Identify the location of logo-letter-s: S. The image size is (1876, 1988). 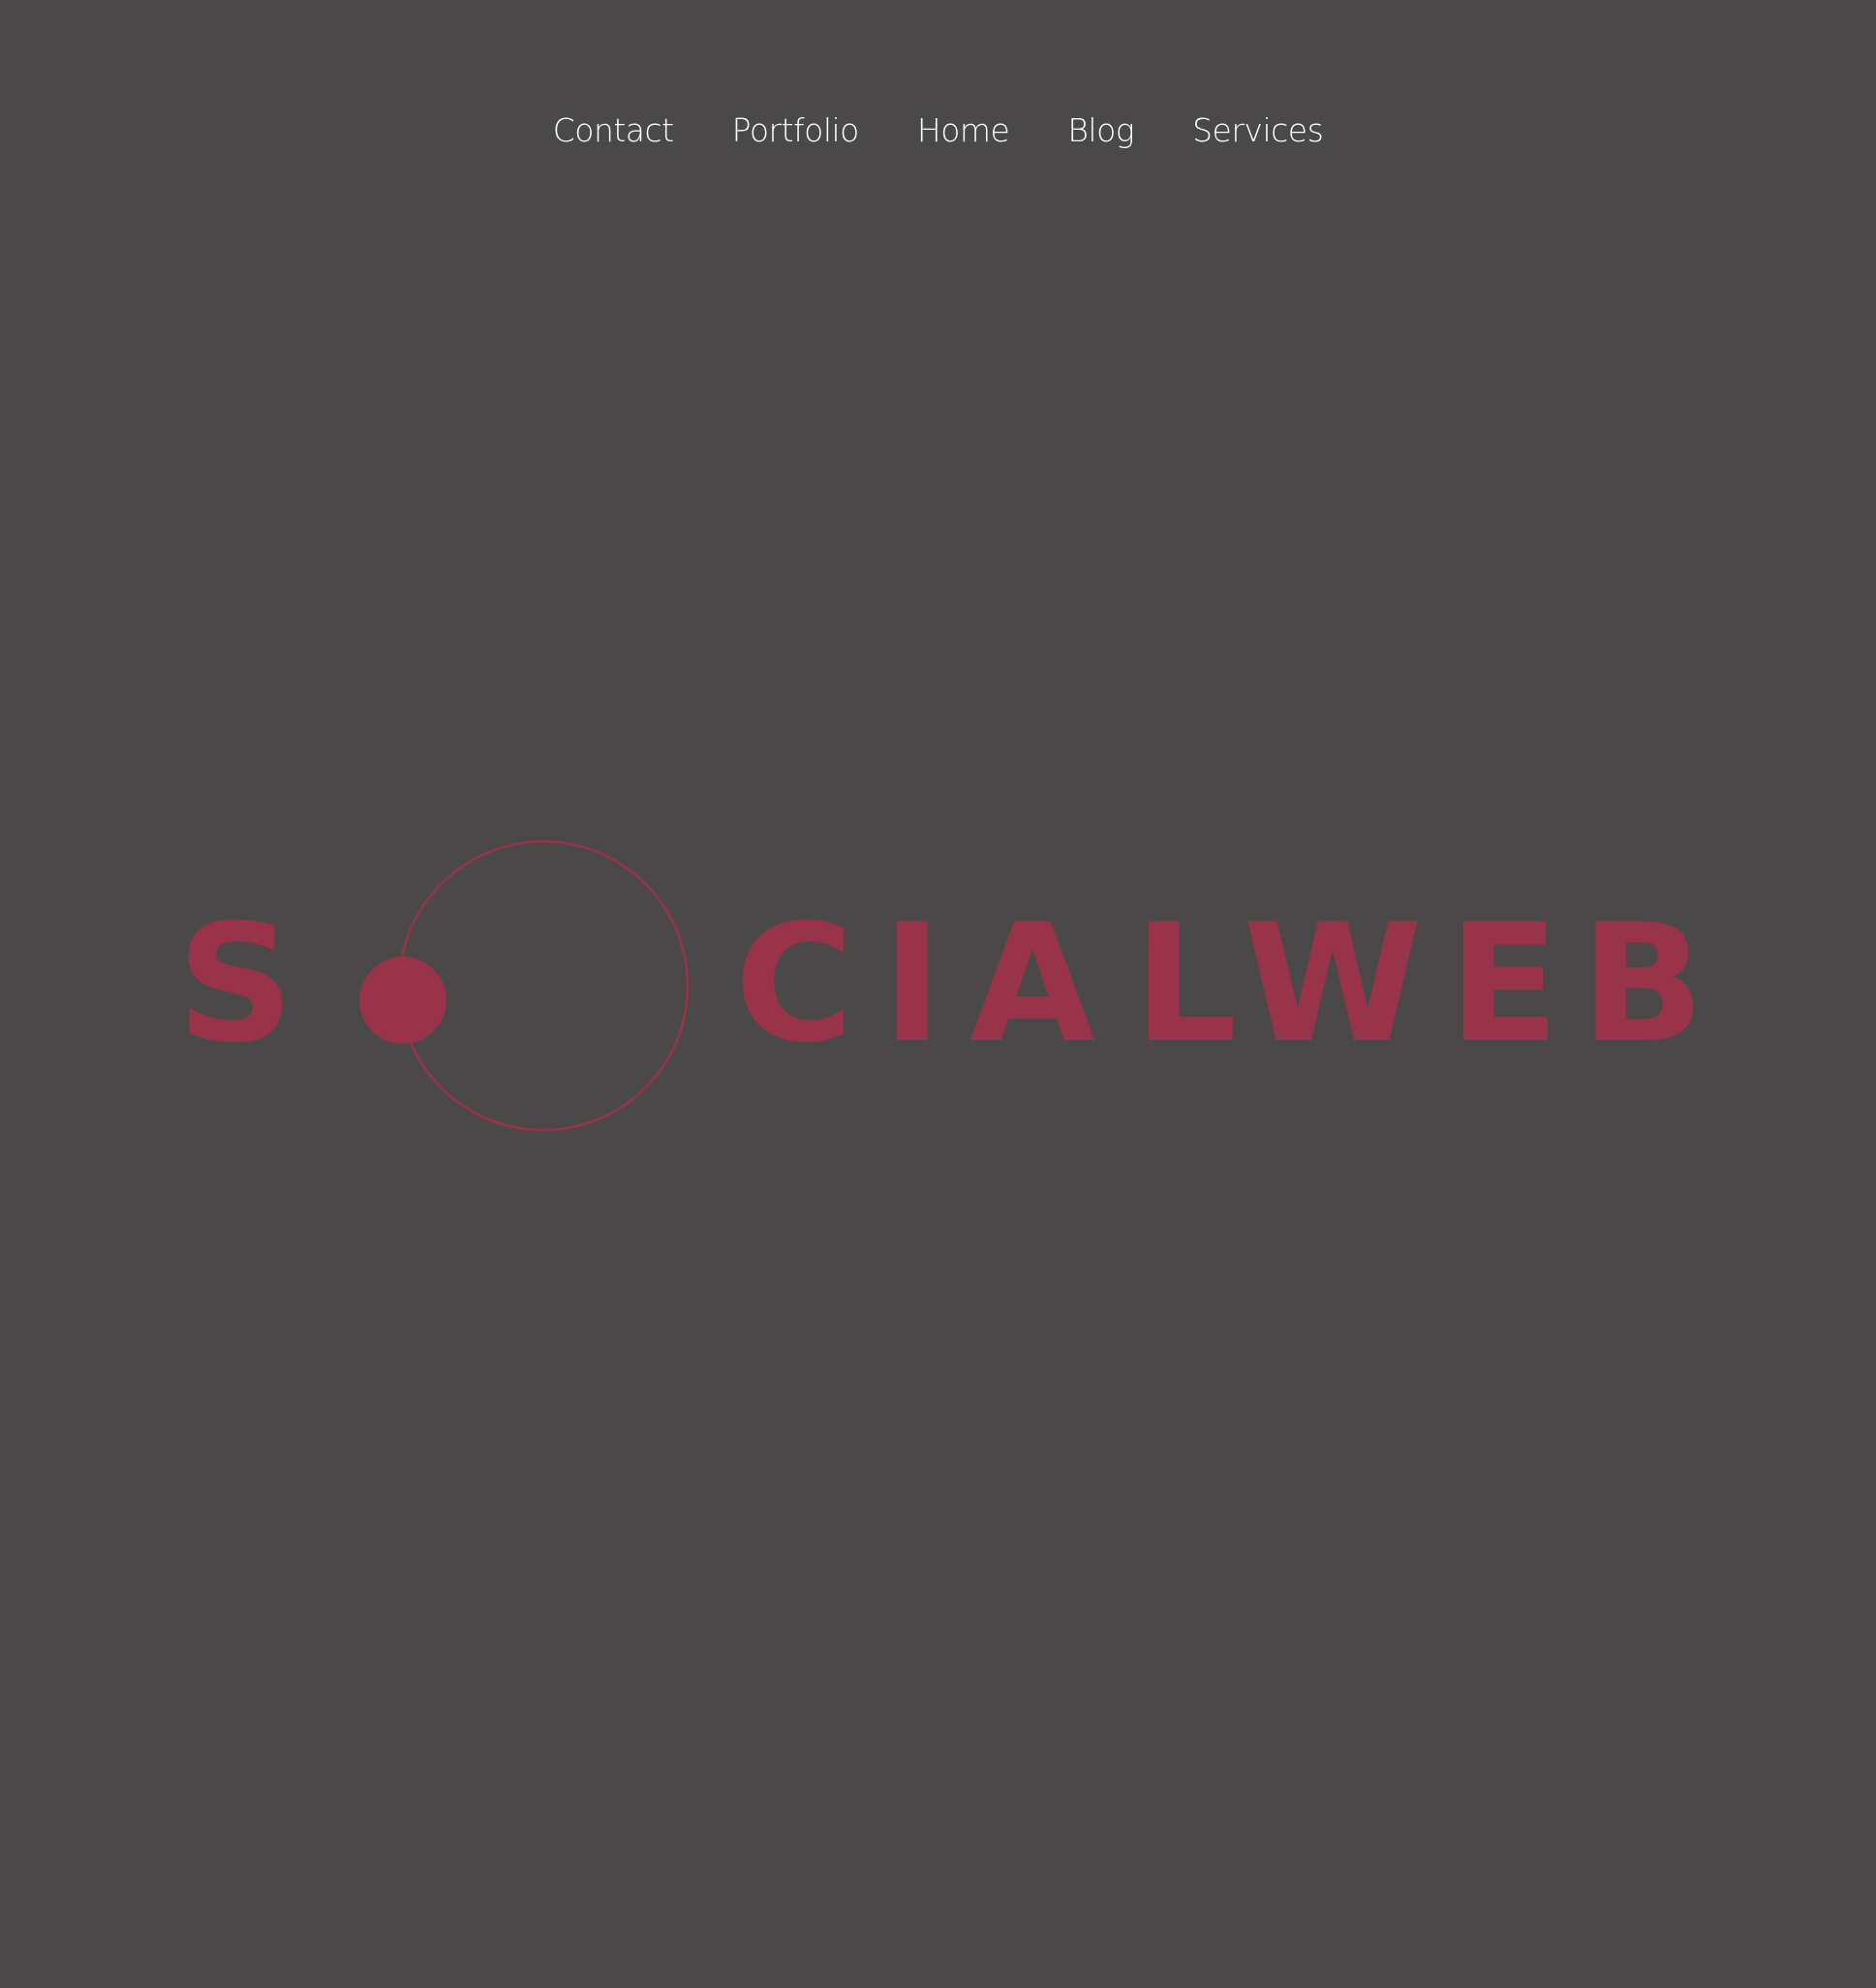
(236, 984).